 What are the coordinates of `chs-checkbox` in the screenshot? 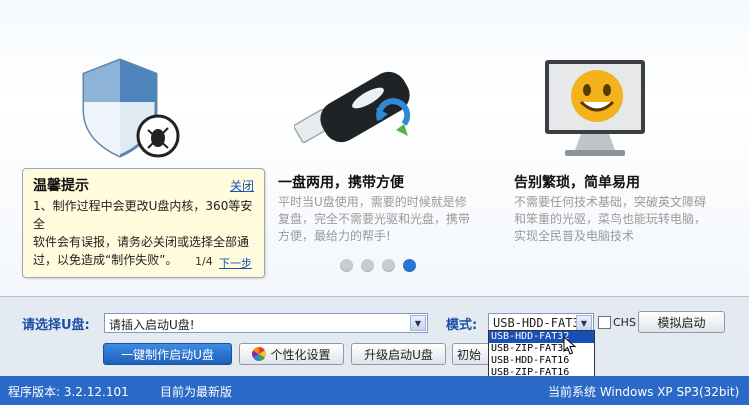 It's located at (604, 322).